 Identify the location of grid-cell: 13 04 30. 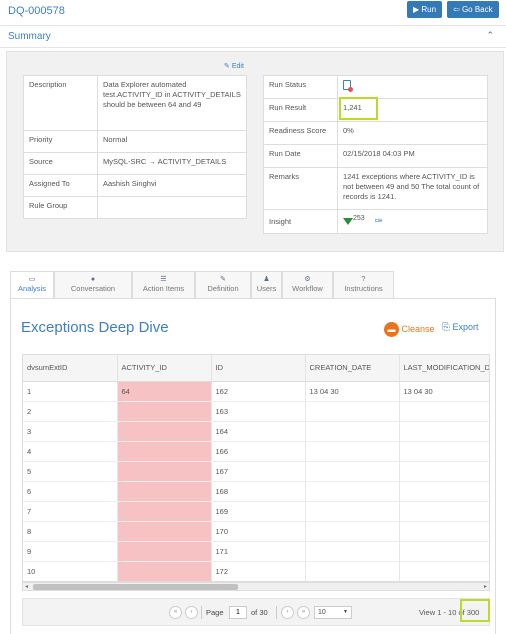
(352, 391).